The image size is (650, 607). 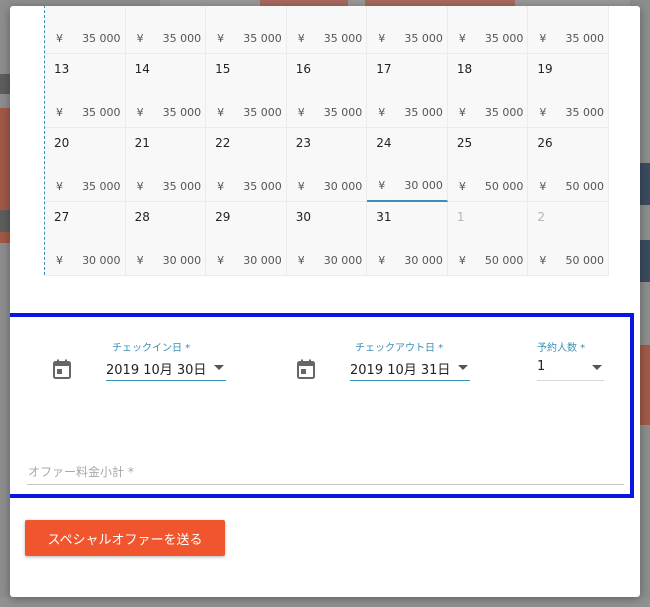 What do you see at coordinates (384, 69) in the screenshot?
I see `day-number: 17` at bounding box center [384, 69].